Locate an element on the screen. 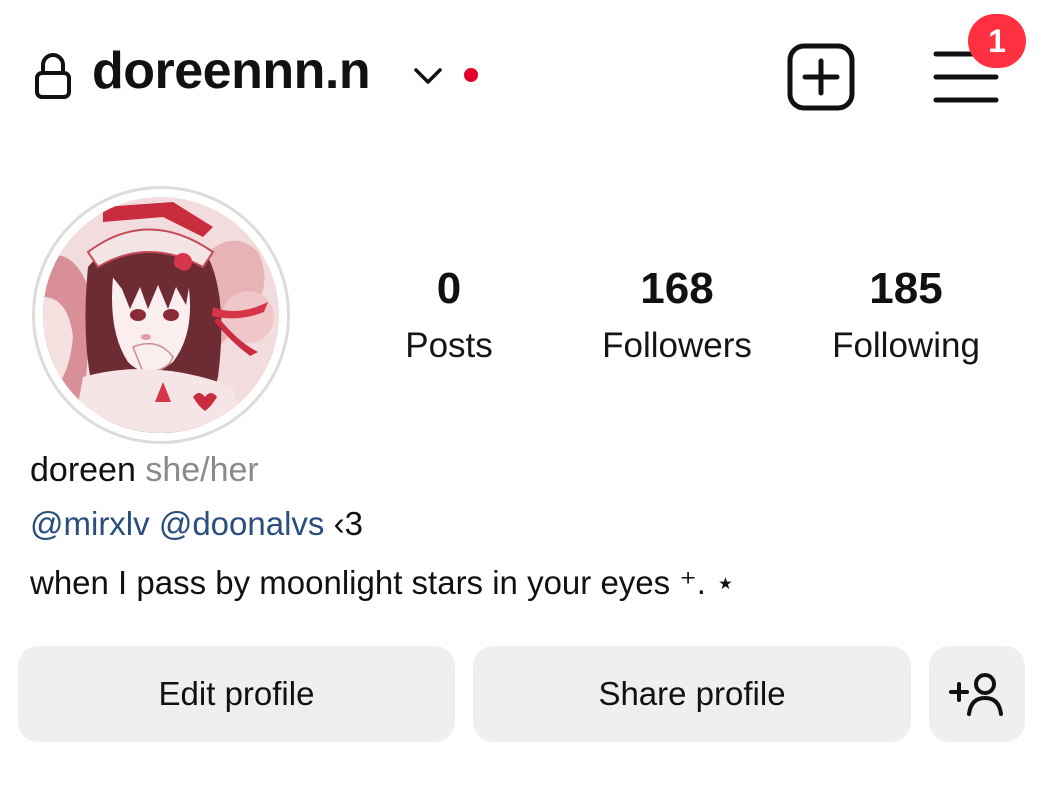  posts-label: Posts is located at coordinates (449, 345).